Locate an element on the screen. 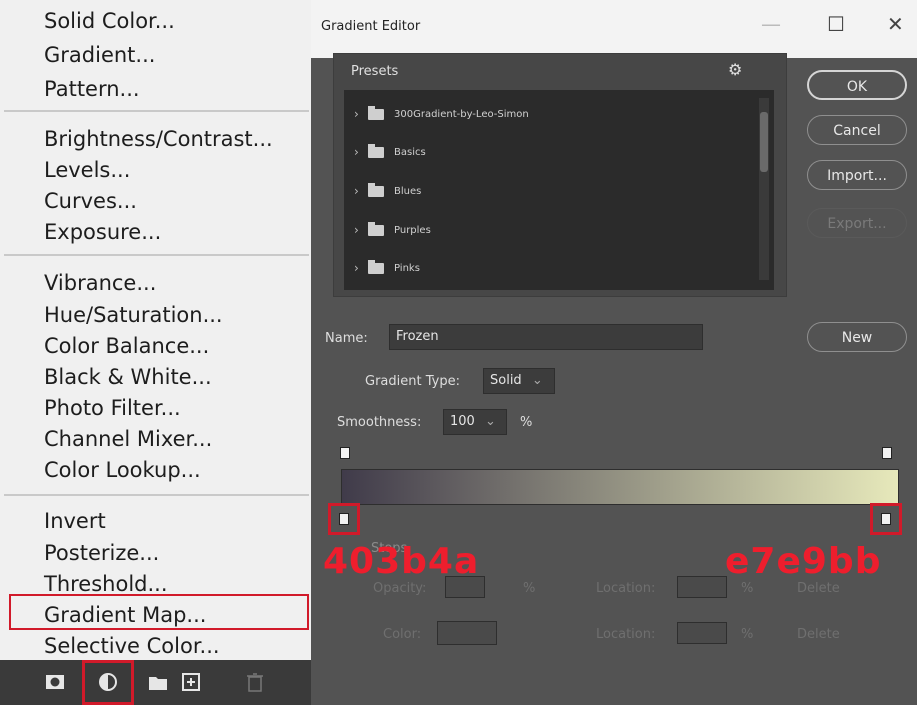 This screenshot has height=705, width=917. maximize-icon: ☐ is located at coordinates (836, 24).